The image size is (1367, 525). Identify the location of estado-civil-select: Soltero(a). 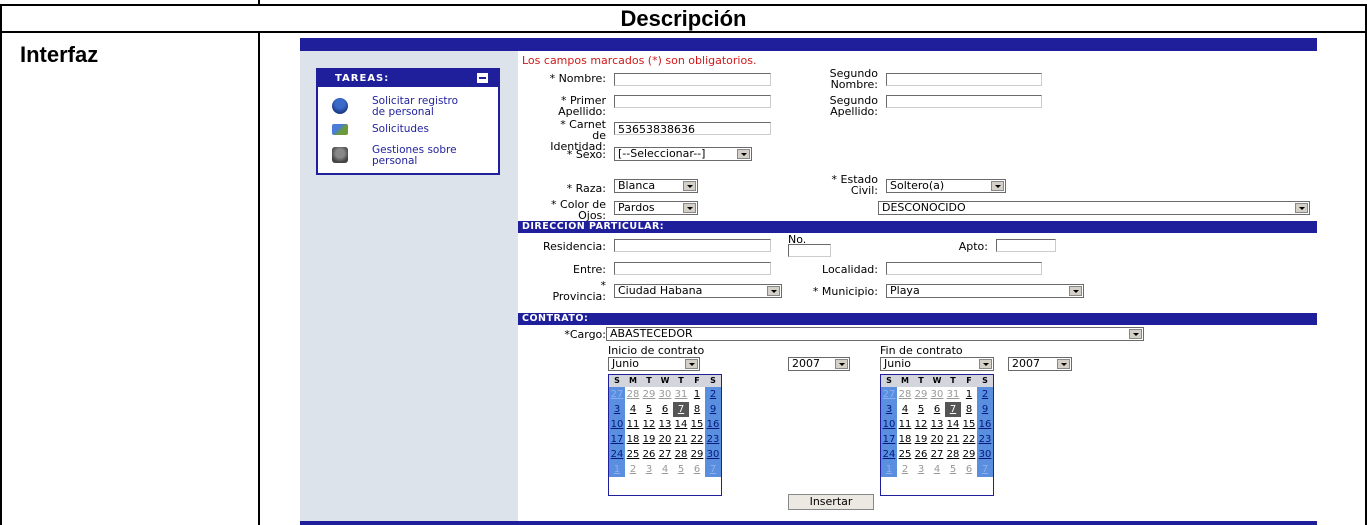
(946, 186).